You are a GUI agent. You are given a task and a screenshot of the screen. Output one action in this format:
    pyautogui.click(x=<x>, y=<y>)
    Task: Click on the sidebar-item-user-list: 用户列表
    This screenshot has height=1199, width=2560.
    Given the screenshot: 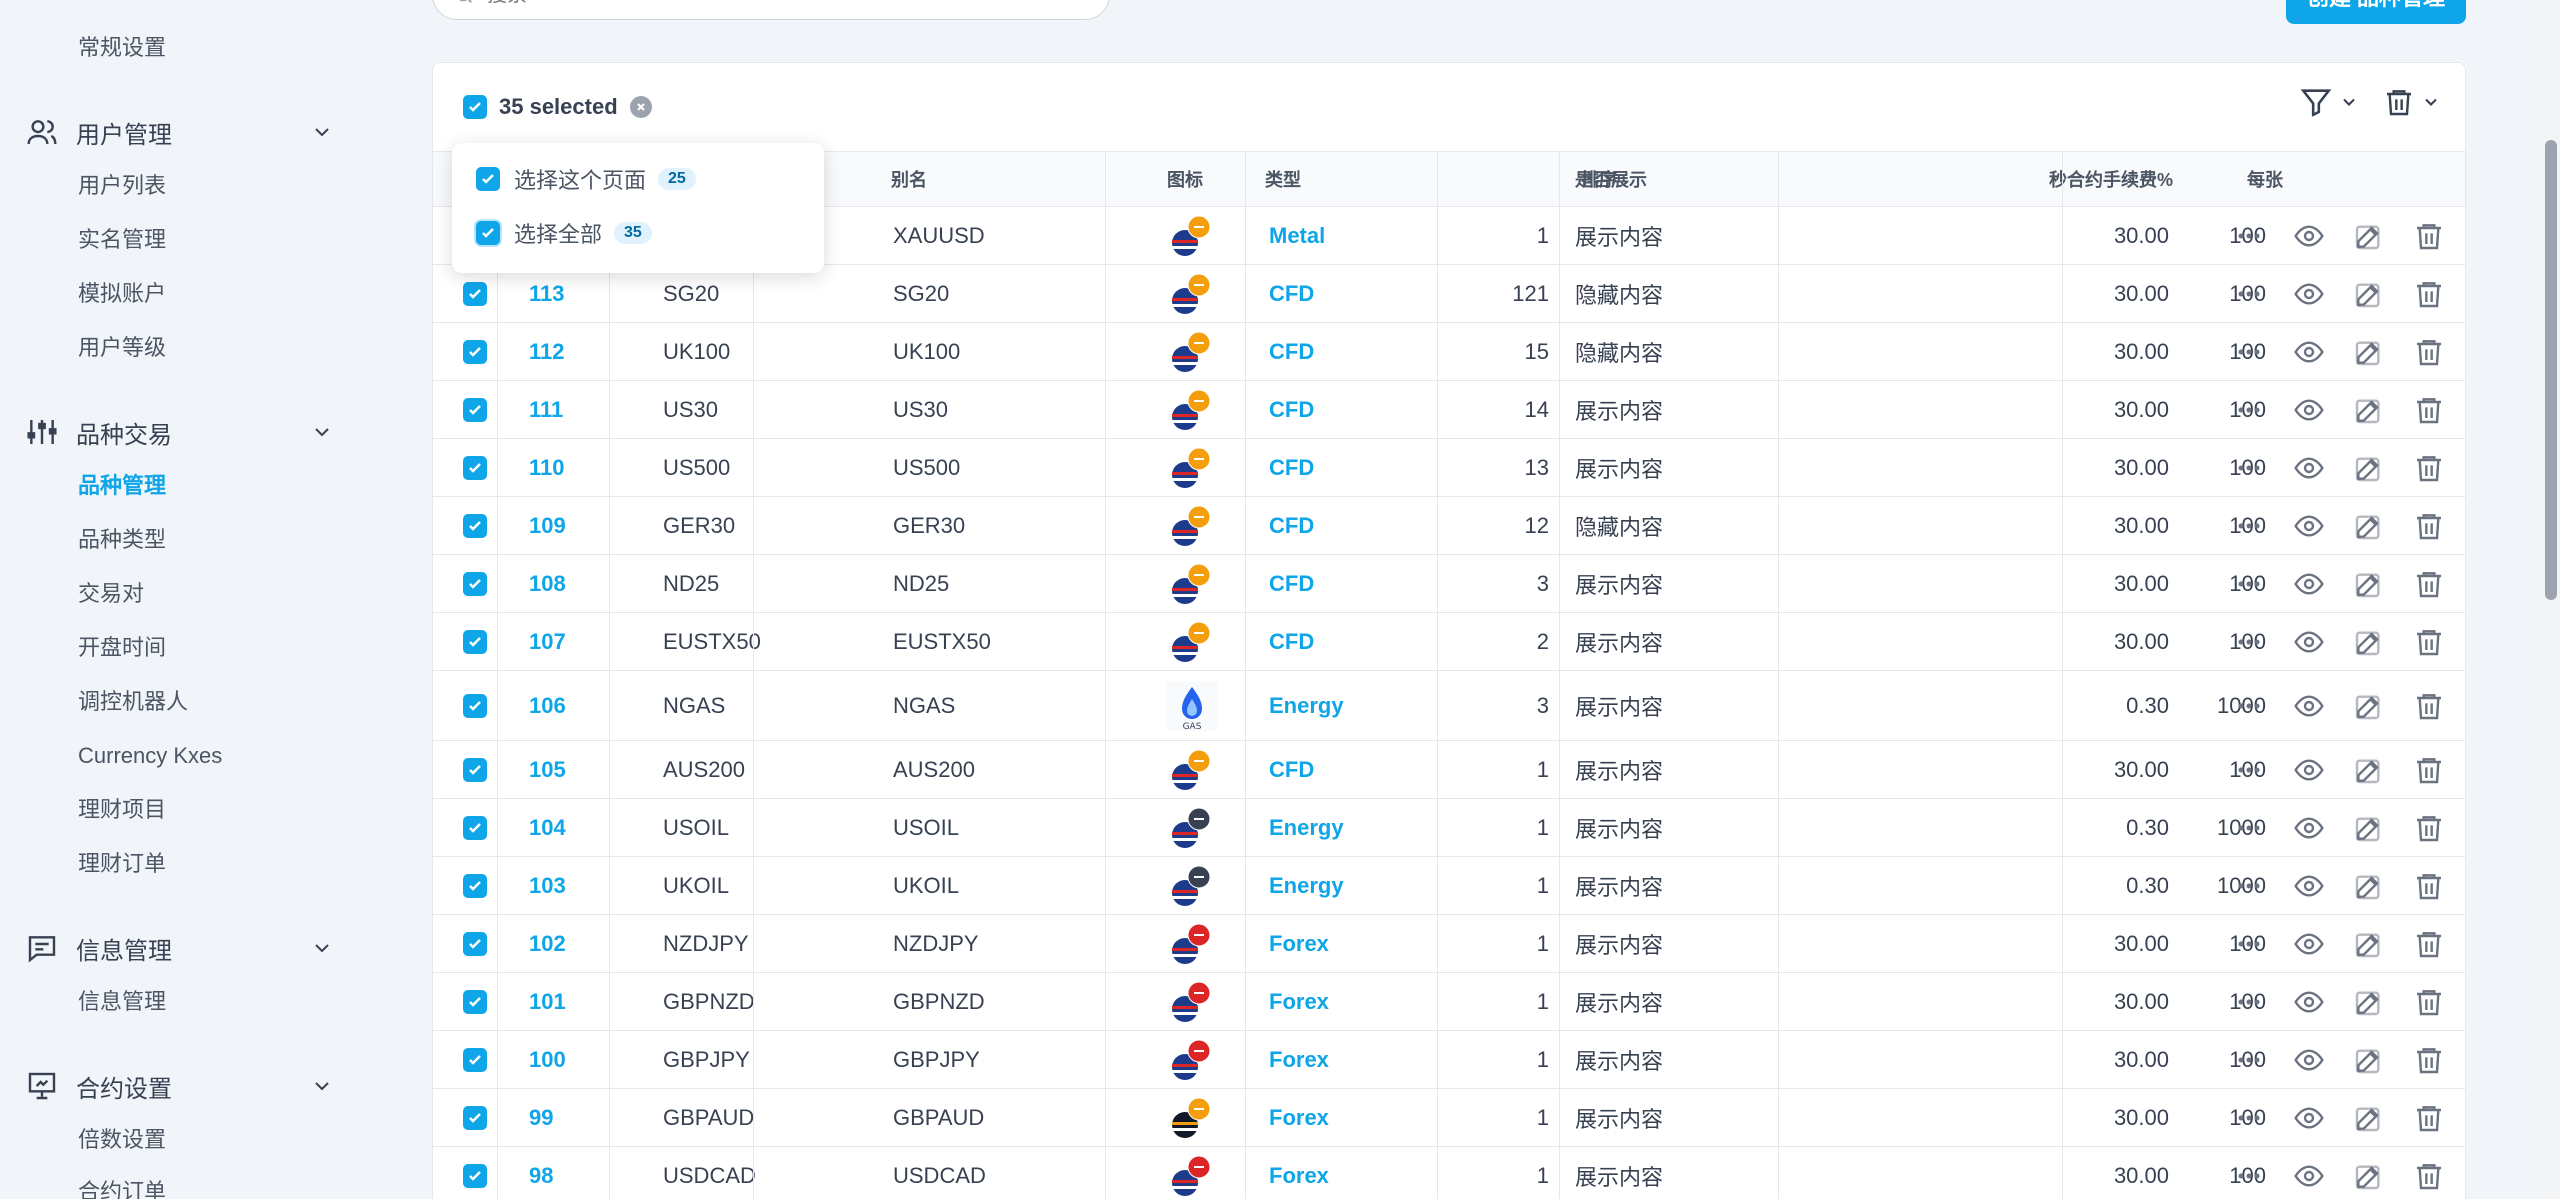 What is the action you would take?
    pyautogui.click(x=122, y=186)
    